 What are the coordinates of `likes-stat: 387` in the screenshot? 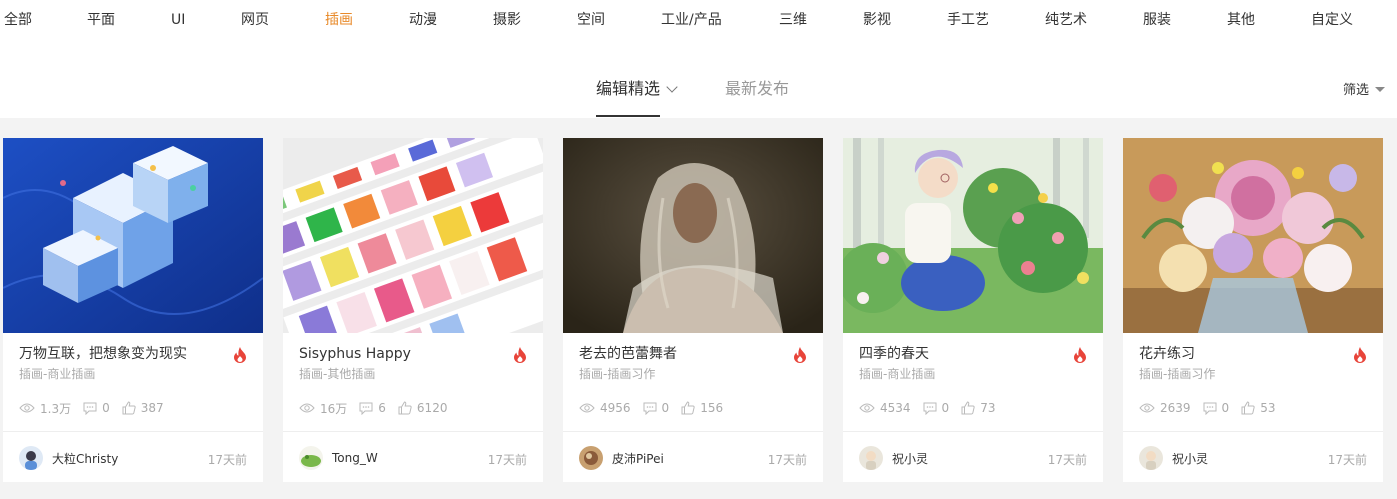 It's located at (143, 408).